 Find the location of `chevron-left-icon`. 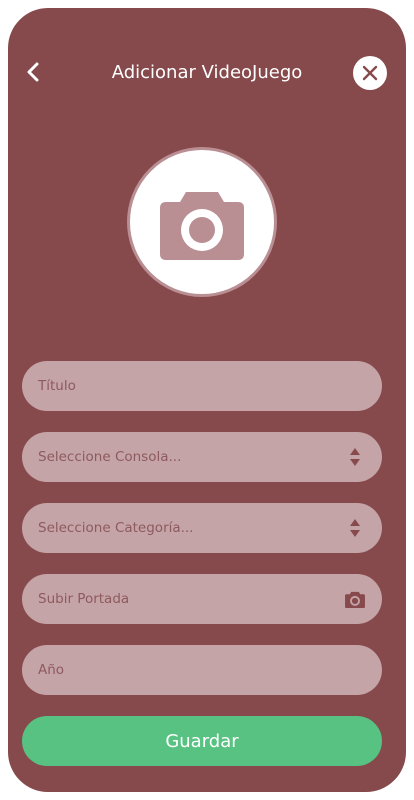

chevron-left-icon is located at coordinates (33, 72).